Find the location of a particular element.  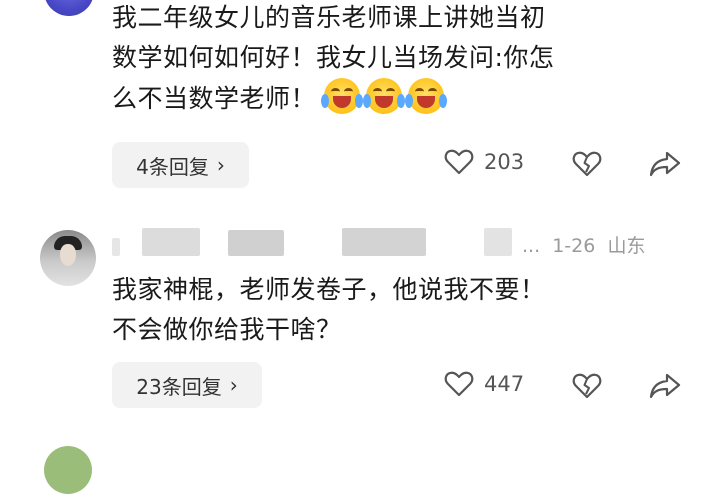

comment-line: 不会做你给我干啥？ is located at coordinates (227, 329).